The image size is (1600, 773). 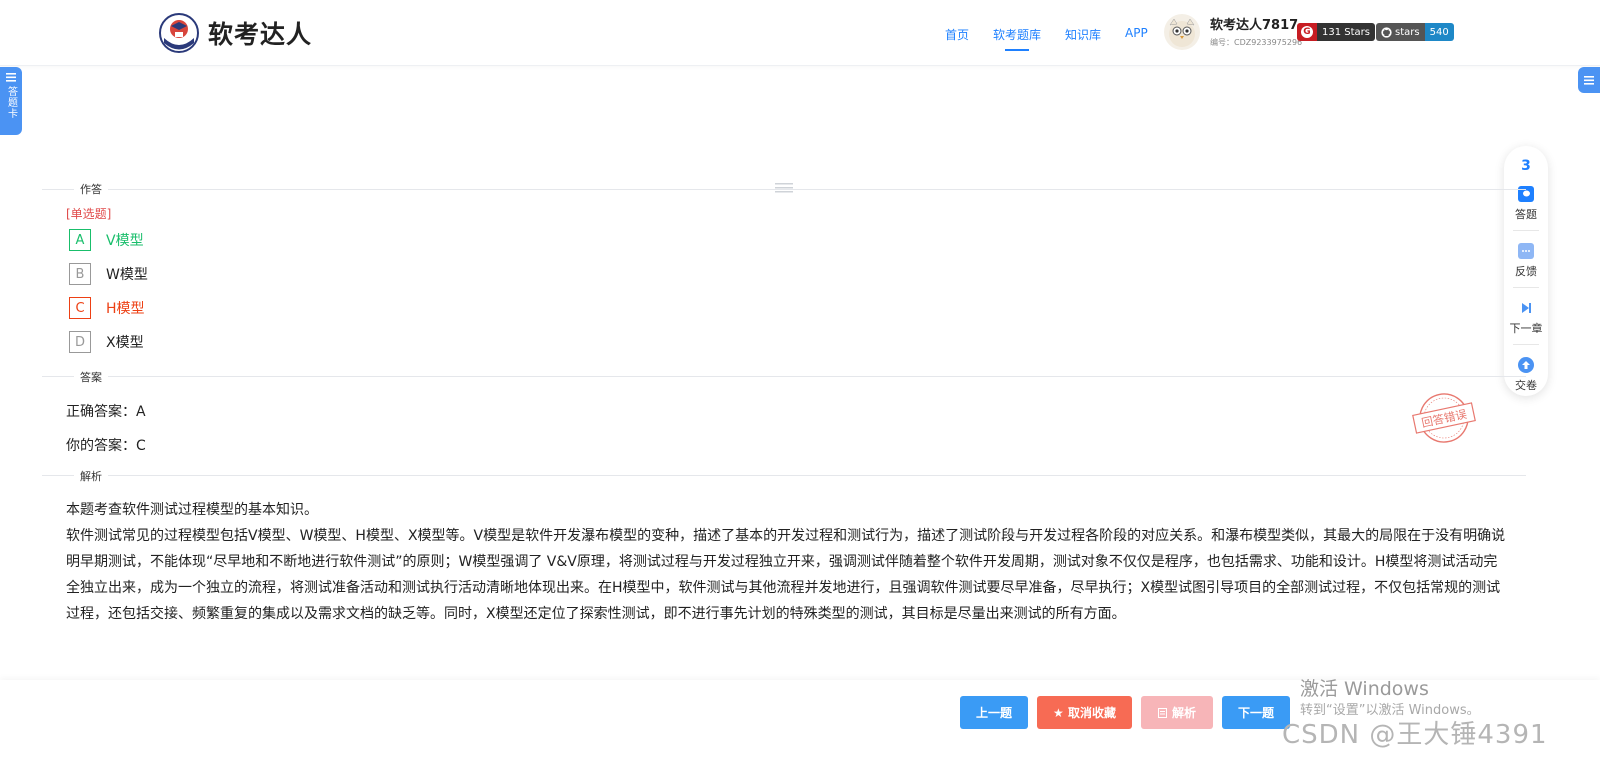 What do you see at coordinates (957, 34) in the screenshot?
I see `nav-home: 首页` at bounding box center [957, 34].